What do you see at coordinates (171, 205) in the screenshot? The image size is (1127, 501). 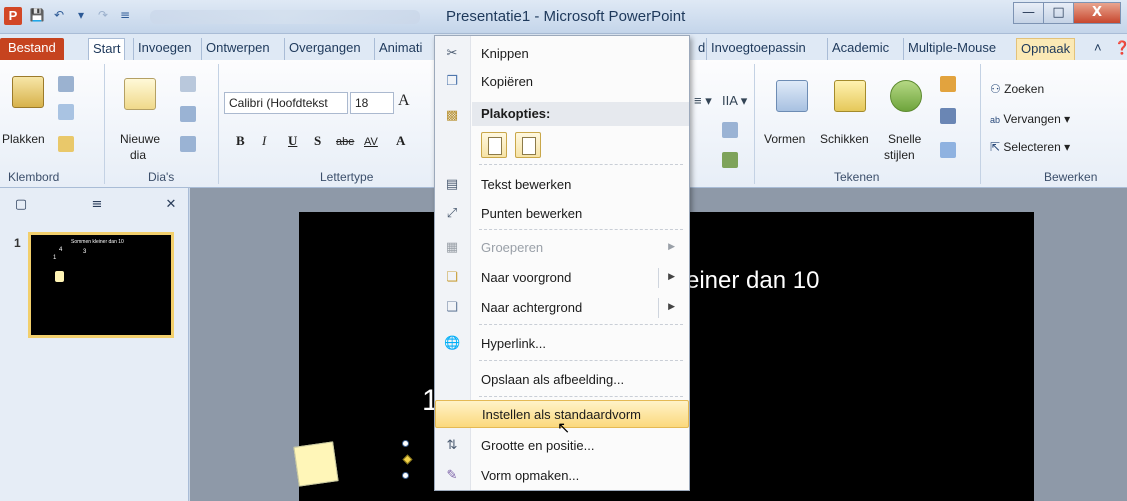 I see `close-pane-icon: ✕` at bounding box center [171, 205].